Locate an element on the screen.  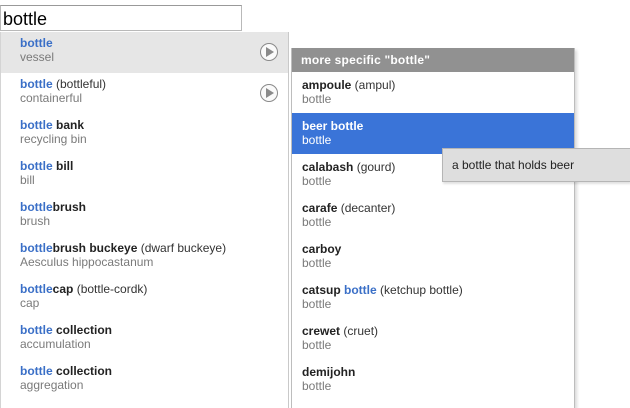
term-synonym: (ampul) is located at coordinates (373, 85).